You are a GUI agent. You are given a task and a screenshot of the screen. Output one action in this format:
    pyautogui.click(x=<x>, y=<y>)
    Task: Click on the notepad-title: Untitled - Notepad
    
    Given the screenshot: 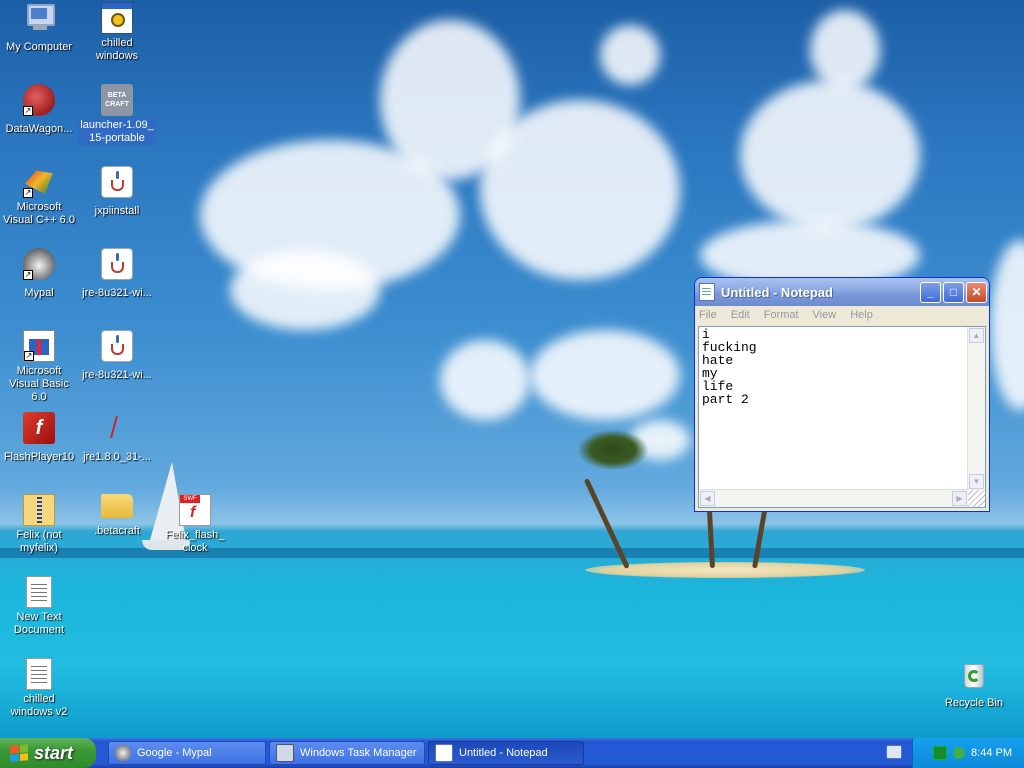 What is the action you would take?
    pyautogui.click(x=777, y=292)
    